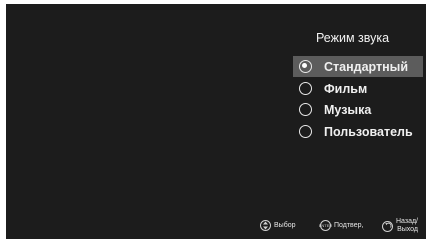  I want to click on hint-back: Назад/ Выход, so click(400, 226).